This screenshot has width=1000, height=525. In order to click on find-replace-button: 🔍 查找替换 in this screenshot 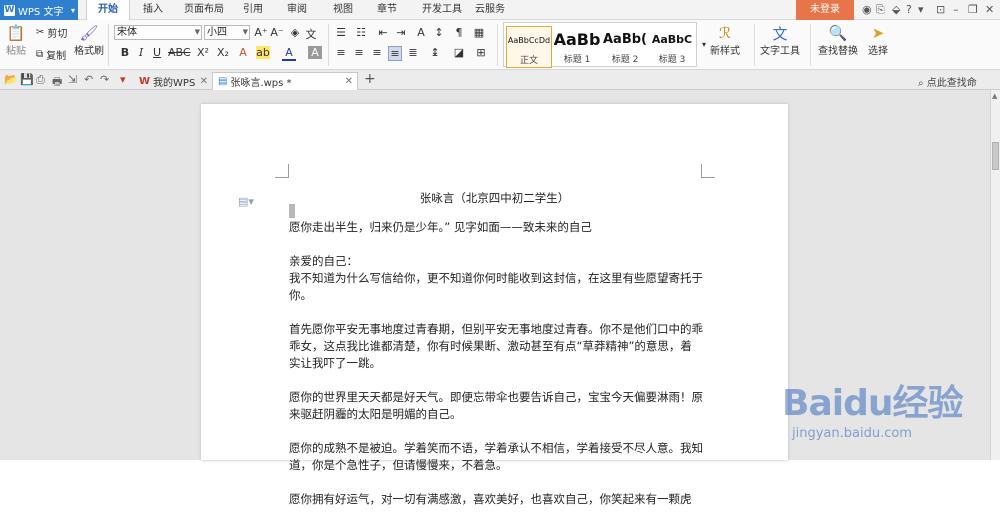, I will do `click(838, 40)`.